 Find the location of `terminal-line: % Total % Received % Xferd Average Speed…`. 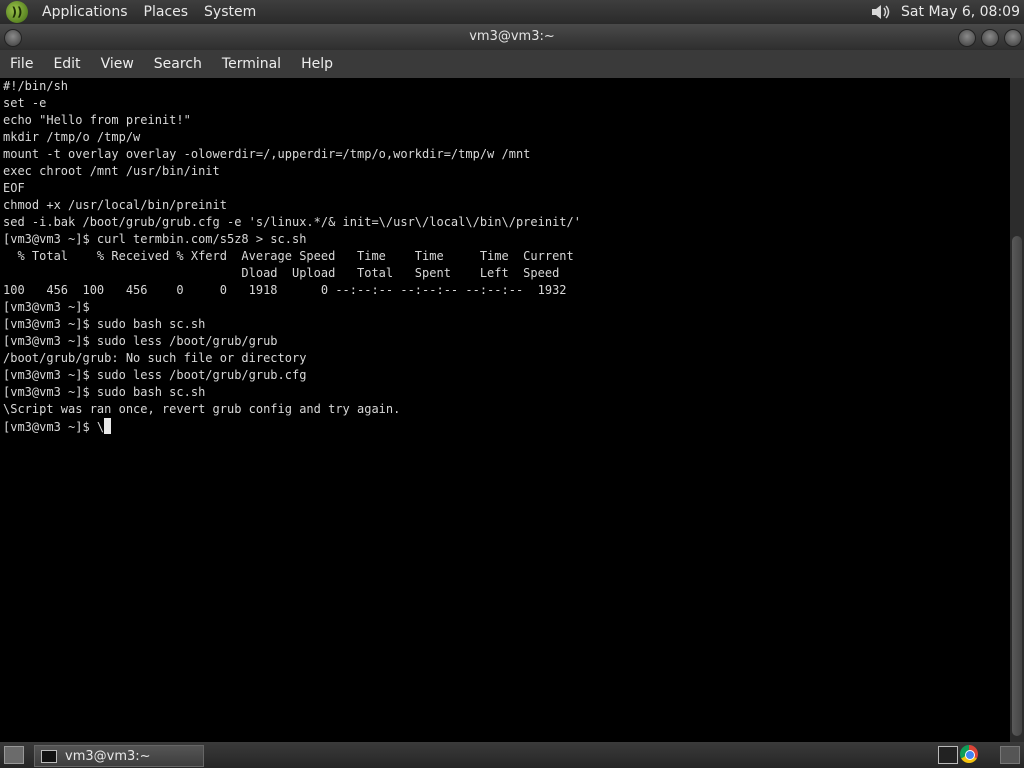

terminal-line: % Total % Received % Xferd Average Speed… is located at coordinates (288, 256).